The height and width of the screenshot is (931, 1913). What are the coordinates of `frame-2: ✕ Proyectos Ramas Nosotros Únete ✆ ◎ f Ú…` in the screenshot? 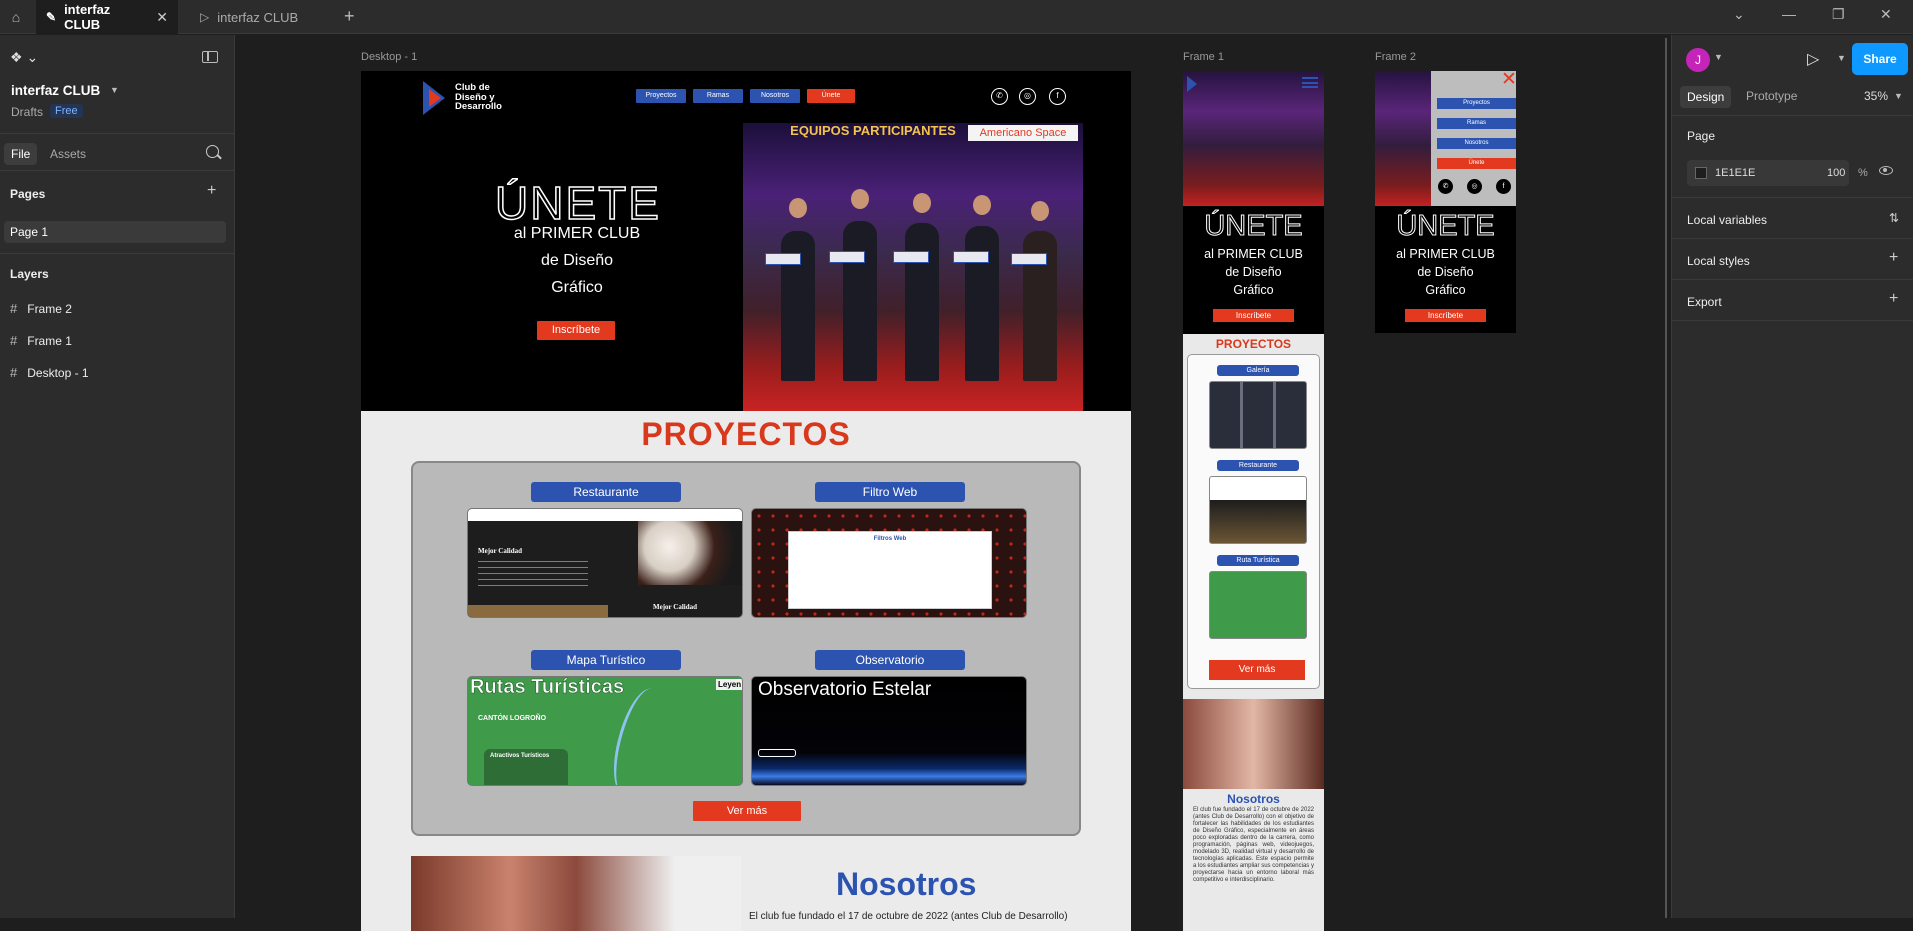 It's located at (1445, 202).